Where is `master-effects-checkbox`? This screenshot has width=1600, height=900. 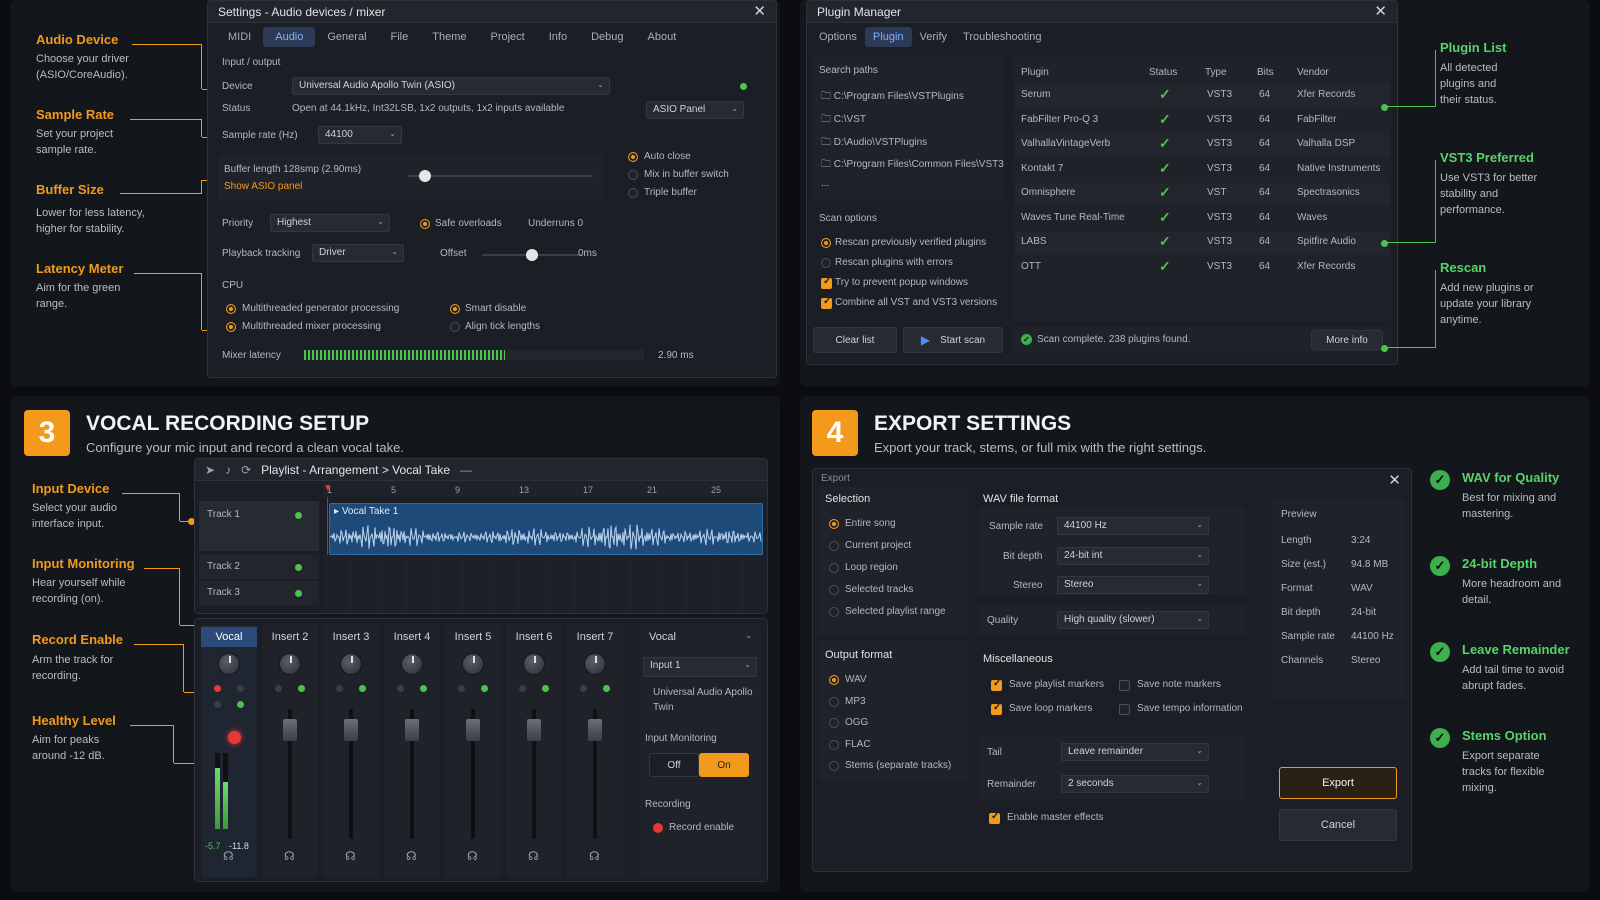
master-effects-checkbox is located at coordinates (994, 817).